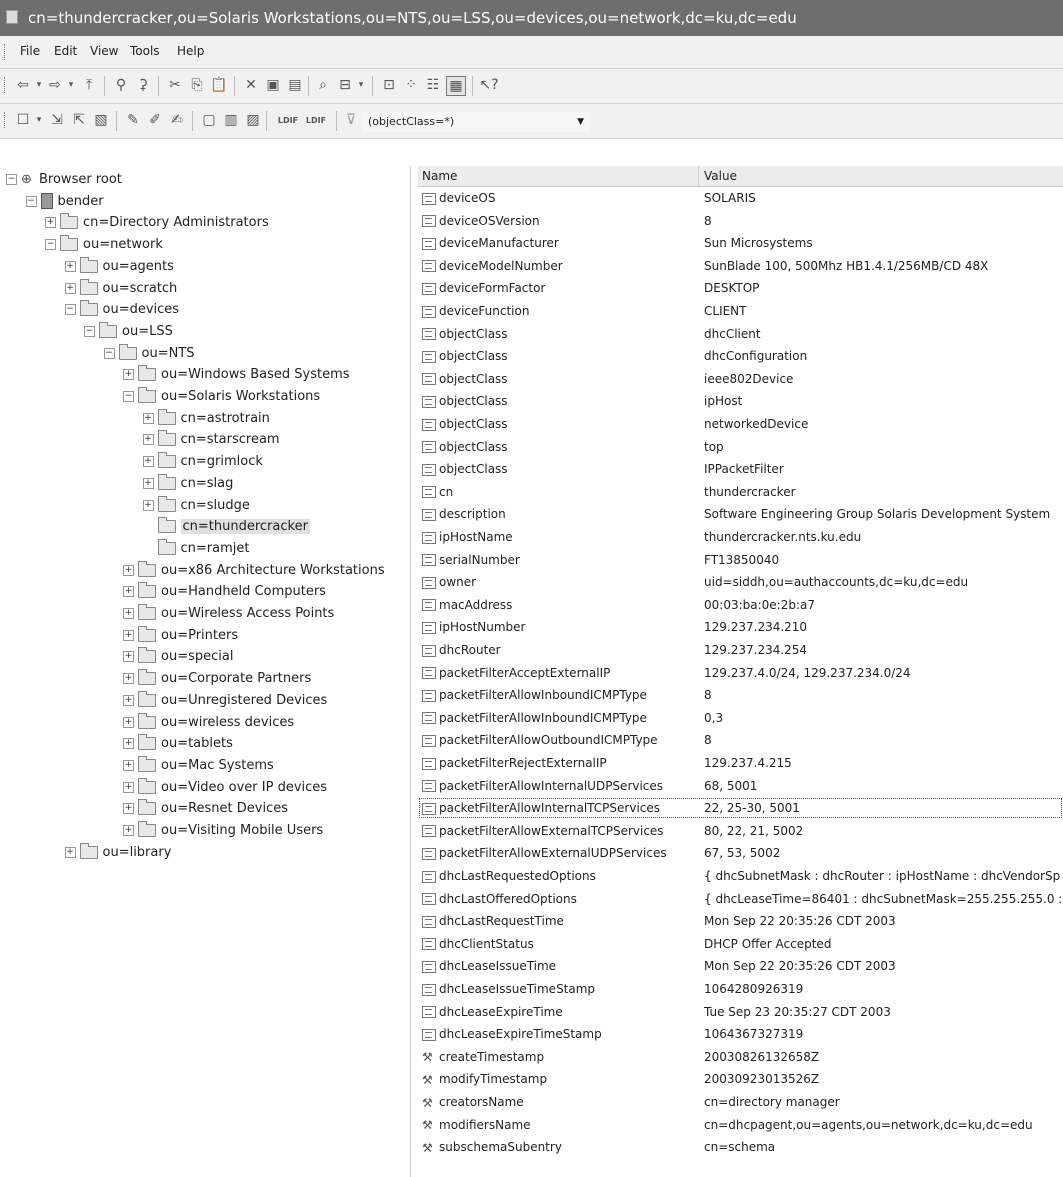 Image resolution: width=1063 pixels, height=1177 pixels. What do you see at coordinates (217, 679) in the screenshot?
I see `tree-node: + ou=Corporate Partners` at bounding box center [217, 679].